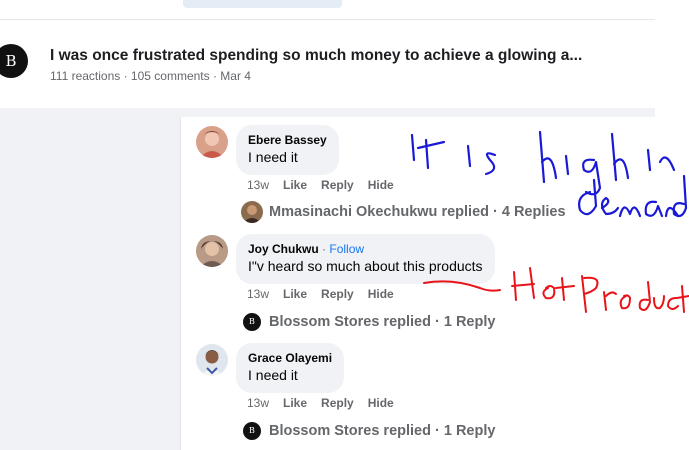 Image resolution: width=689 pixels, height=450 pixels. What do you see at coordinates (287, 140) in the screenshot?
I see `commenter-name: Ebere Bassey` at bounding box center [287, 140].